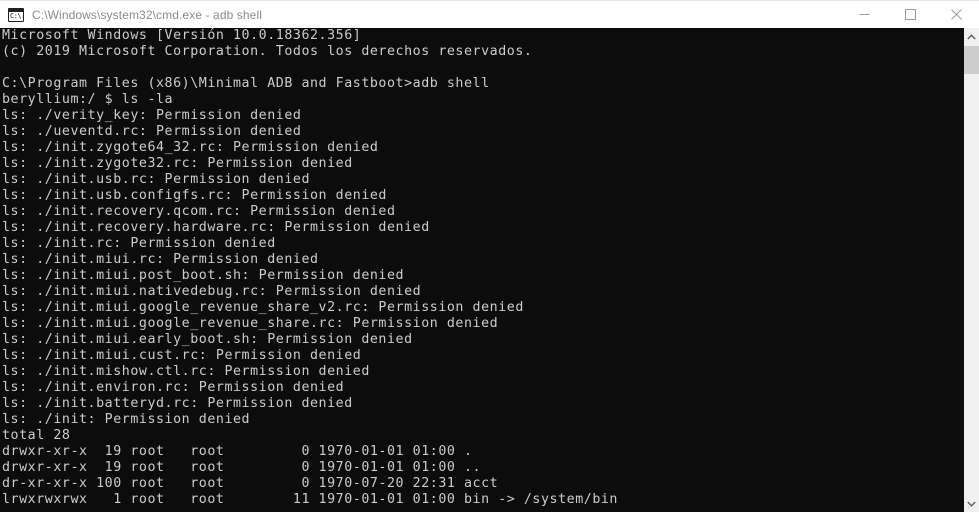 The height and width of the screenshot is (512, 979). I want to click on scroll-down-button, so click(971, 503).